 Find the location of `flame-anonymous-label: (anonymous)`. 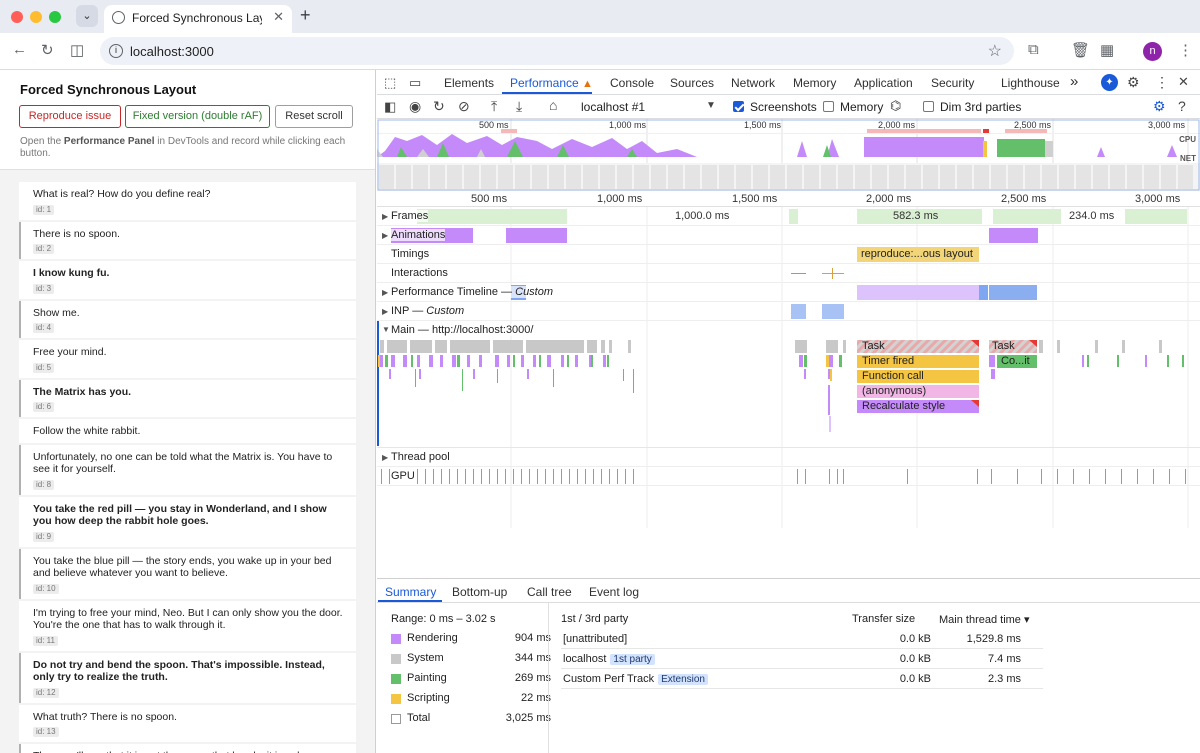

flame-anonymous-label: (anonymous) is located at coordinates (917, 391).